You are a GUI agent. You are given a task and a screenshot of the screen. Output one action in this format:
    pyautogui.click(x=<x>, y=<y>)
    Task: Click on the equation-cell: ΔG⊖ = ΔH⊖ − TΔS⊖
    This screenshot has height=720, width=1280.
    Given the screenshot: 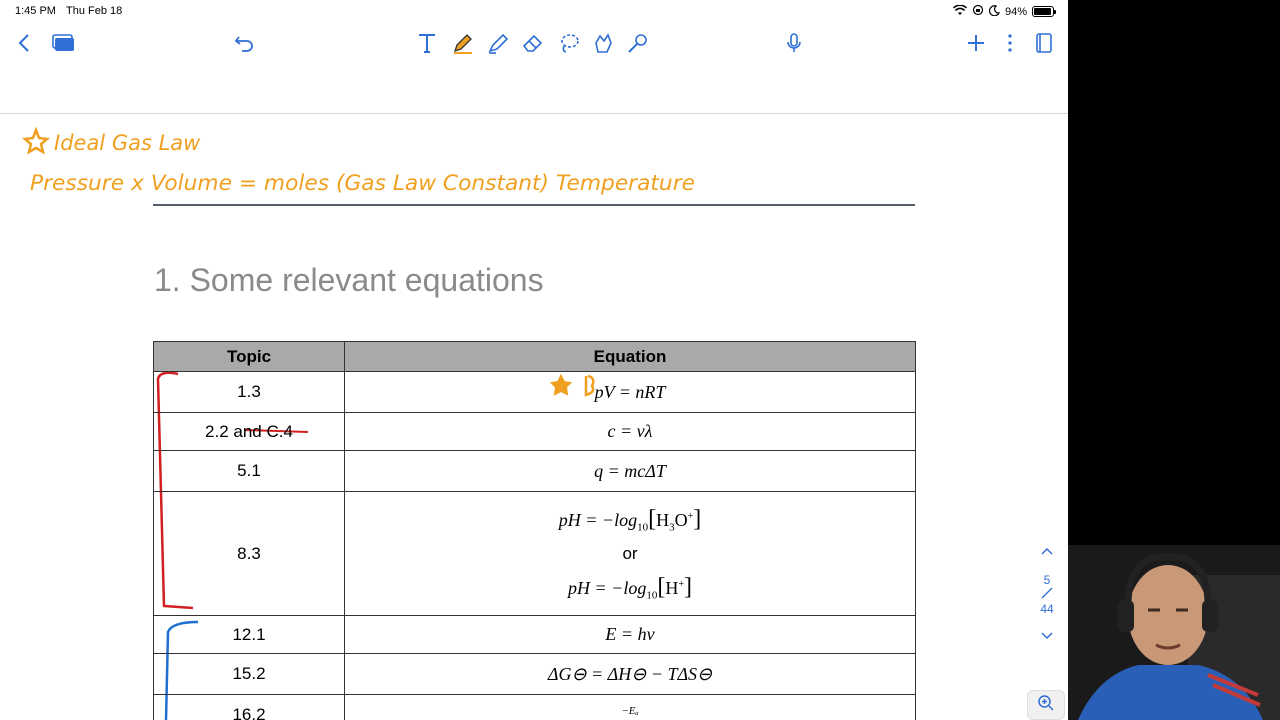 What is the action you would take?
    pyautogui.click(x=630, y=674)
    